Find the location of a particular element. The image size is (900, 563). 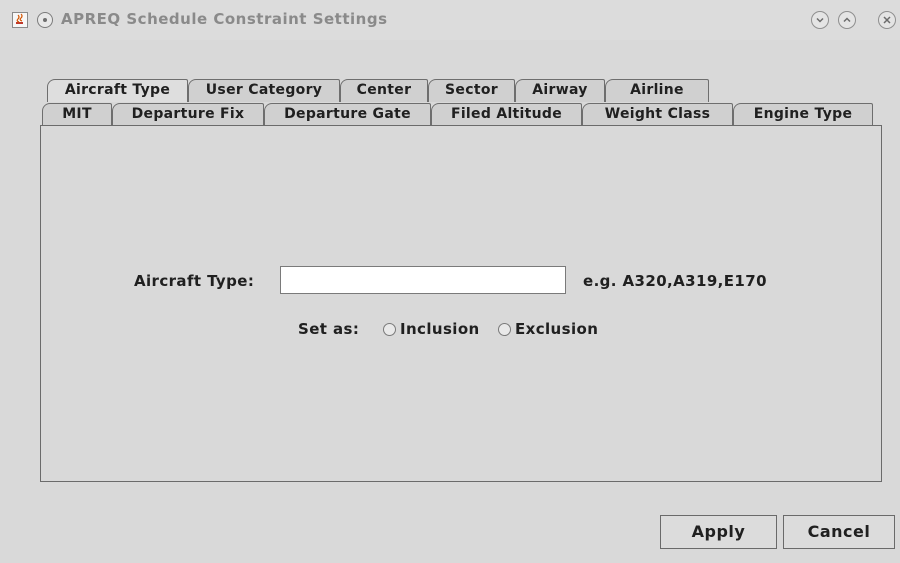

set-as-label: Set as: is located at coordinates (329, 329).